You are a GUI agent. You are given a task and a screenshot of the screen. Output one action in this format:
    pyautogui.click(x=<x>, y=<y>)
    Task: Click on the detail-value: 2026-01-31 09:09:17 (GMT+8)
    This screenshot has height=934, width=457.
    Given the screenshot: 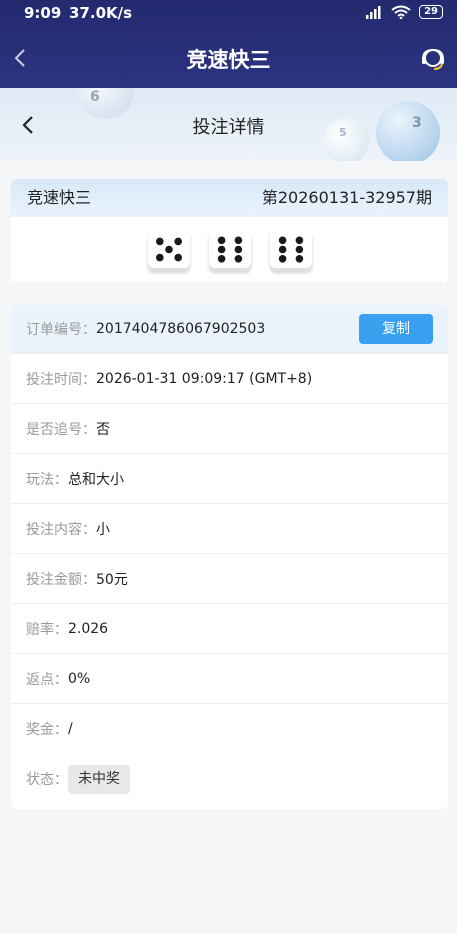 What is the action you would take?
    pyautogui.click(x=204, y=378)
    